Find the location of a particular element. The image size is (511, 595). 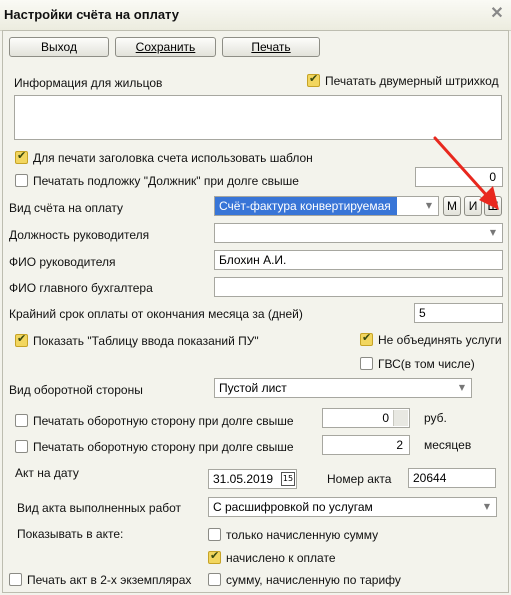

debtor-background-checkbox is located at coordinates (21, 180).